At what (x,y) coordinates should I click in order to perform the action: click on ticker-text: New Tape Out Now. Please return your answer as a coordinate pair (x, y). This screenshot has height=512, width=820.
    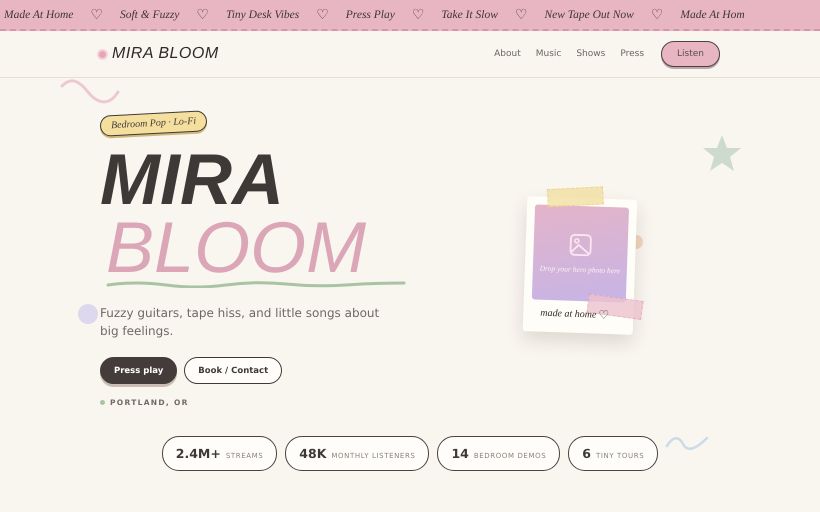
    Looking at the image, I should click on (589, 14).